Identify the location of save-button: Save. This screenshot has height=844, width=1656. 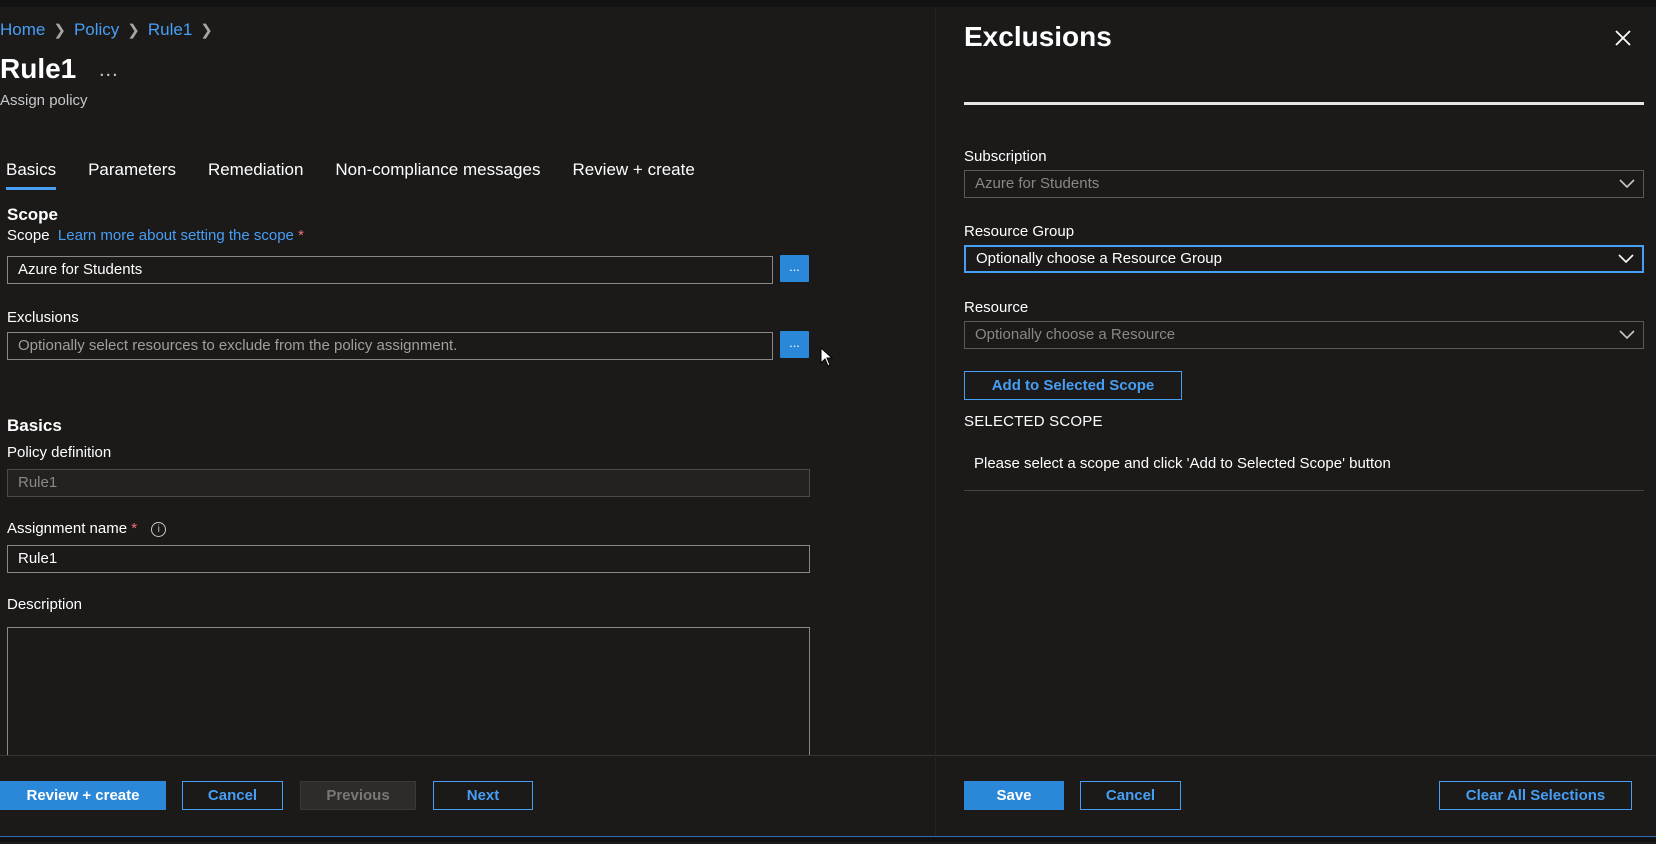
(1014, 795).